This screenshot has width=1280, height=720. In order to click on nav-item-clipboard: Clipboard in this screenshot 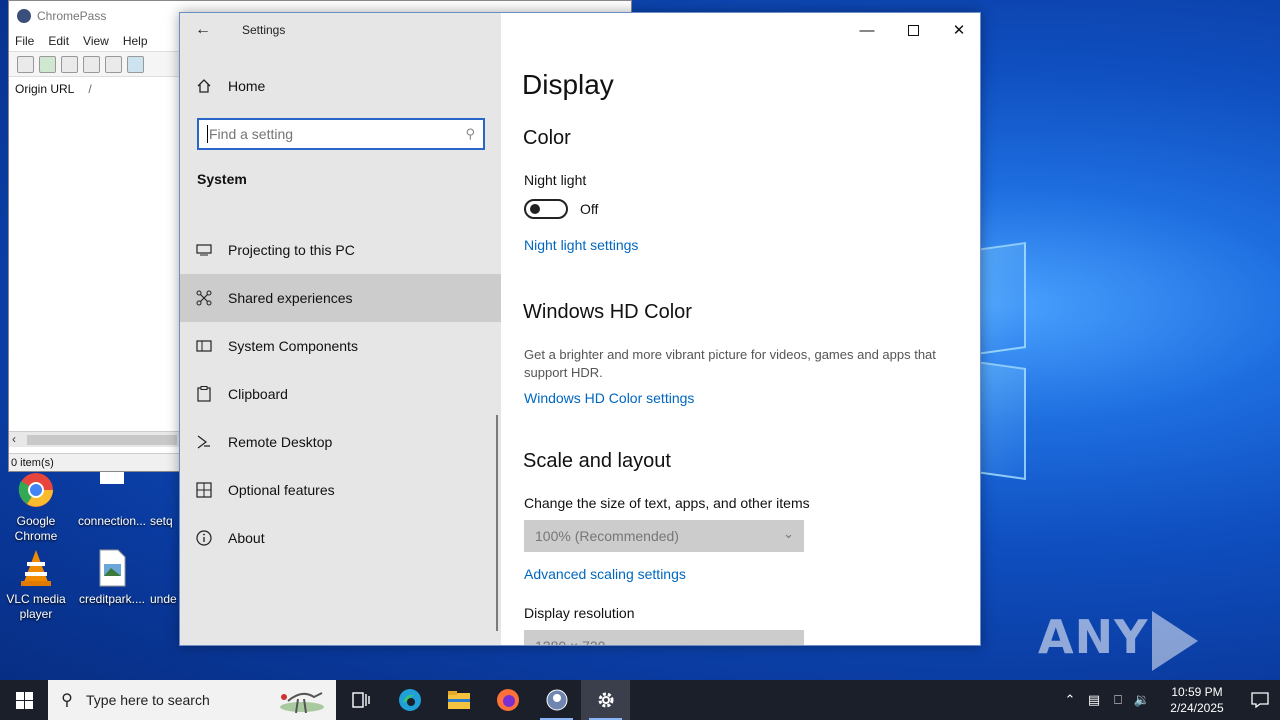, I will do `click(340, 394)`.